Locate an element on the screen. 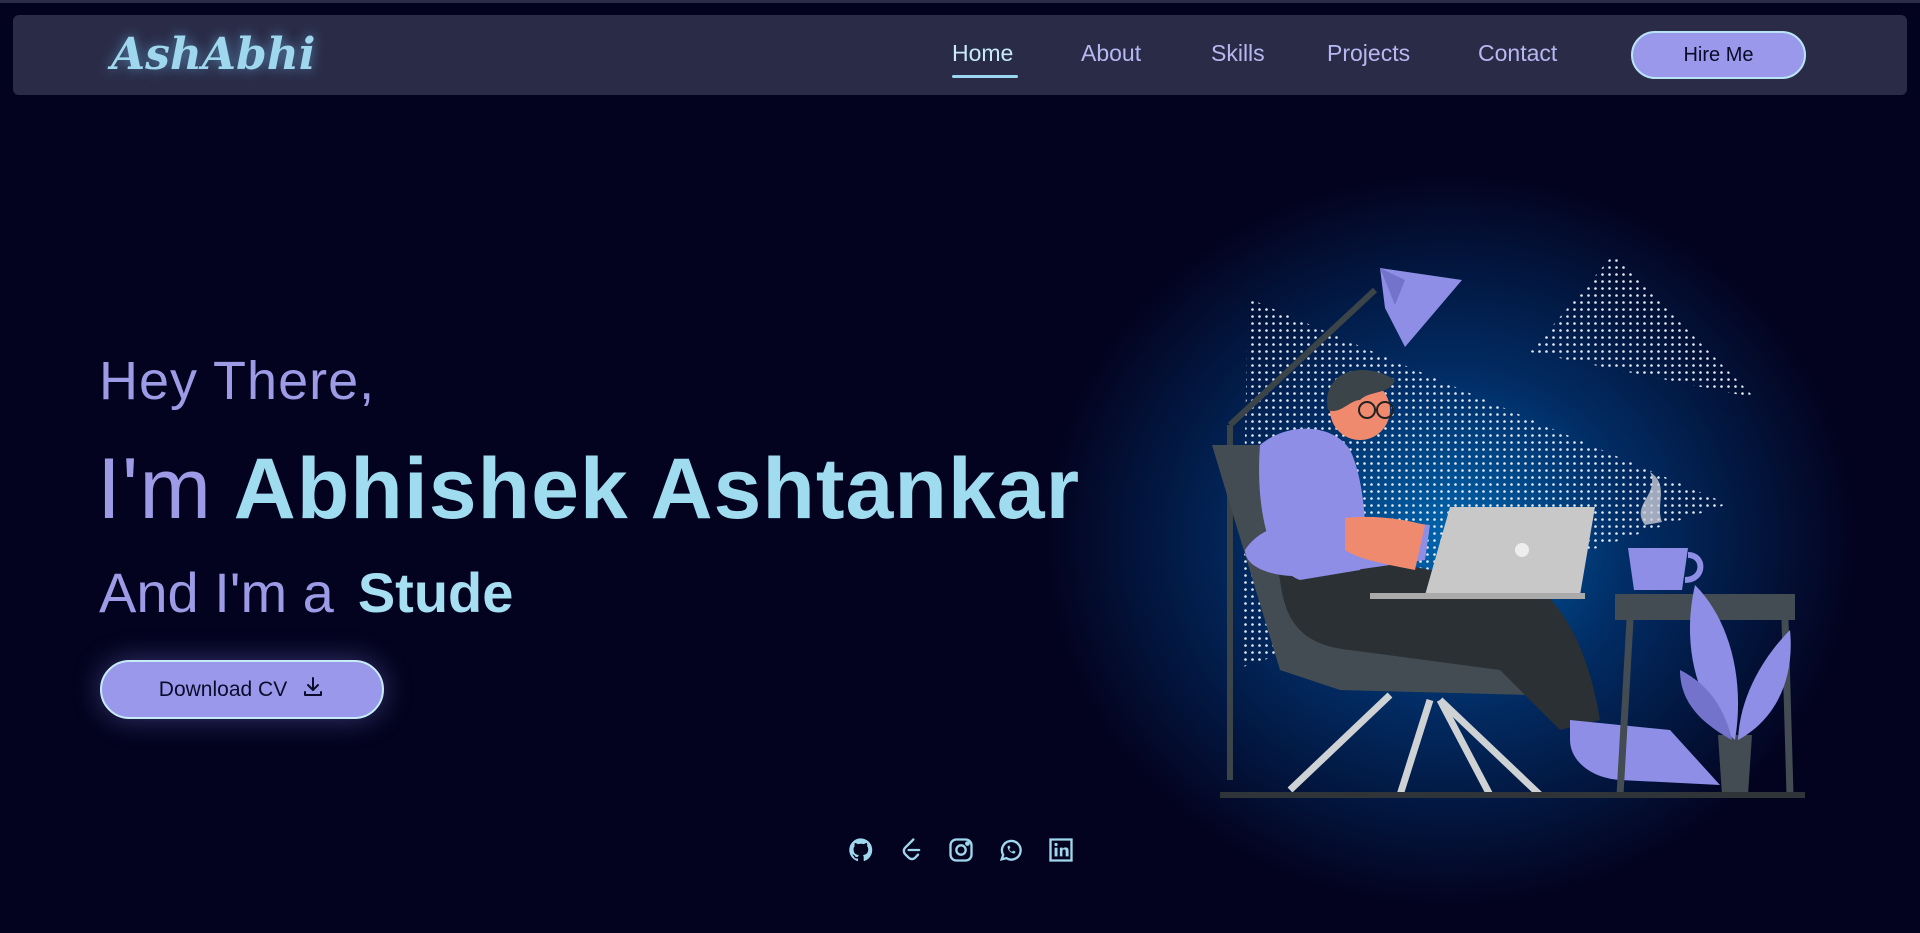 Image resolution: width=1920 pixels, height=933 pixels. nav-projects-link: Projects is located at coordinates (1368, 53).